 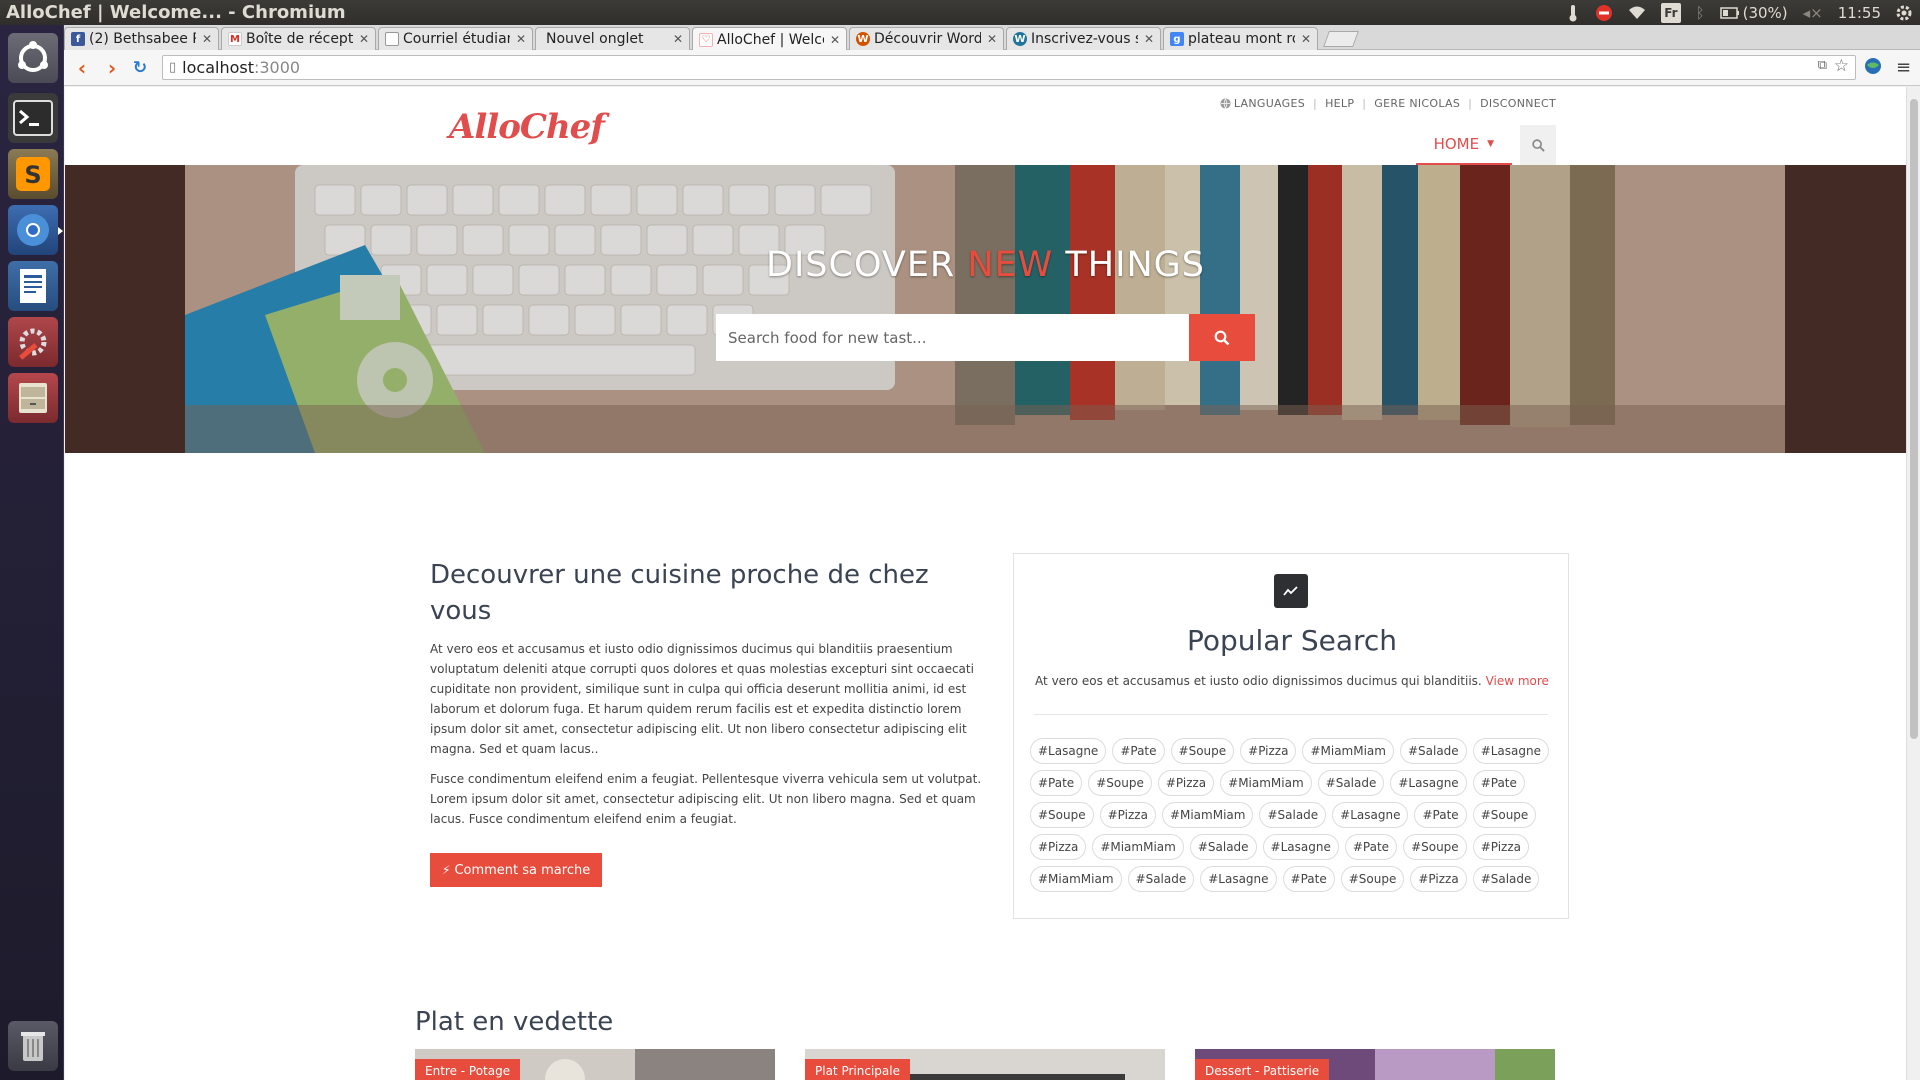 I want to click on dash-home-button, so click(x=33, y=58).